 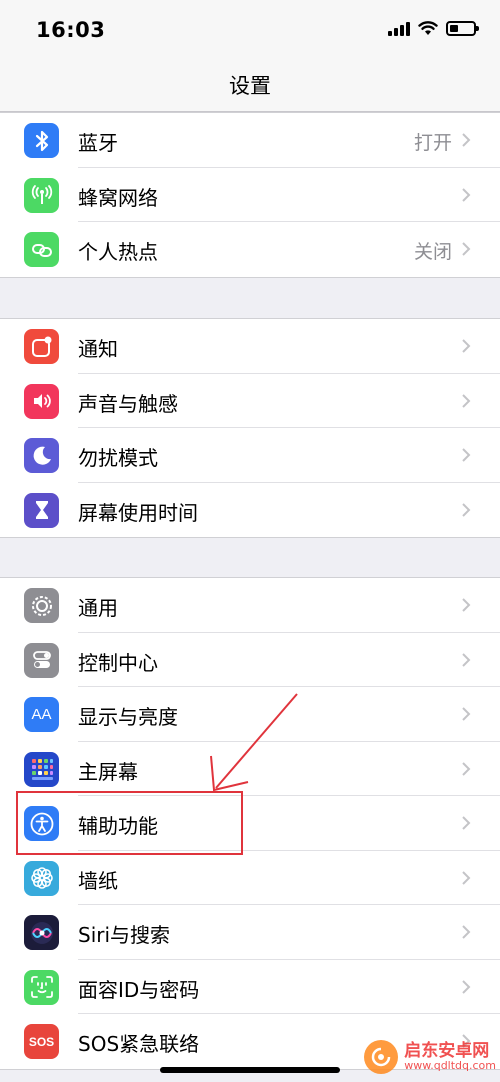 What do you see at coordinates (250, 987) in the screenshot?
I see `settings-row-face-id: 面容ID与密码` at bounding box center [250, 987].